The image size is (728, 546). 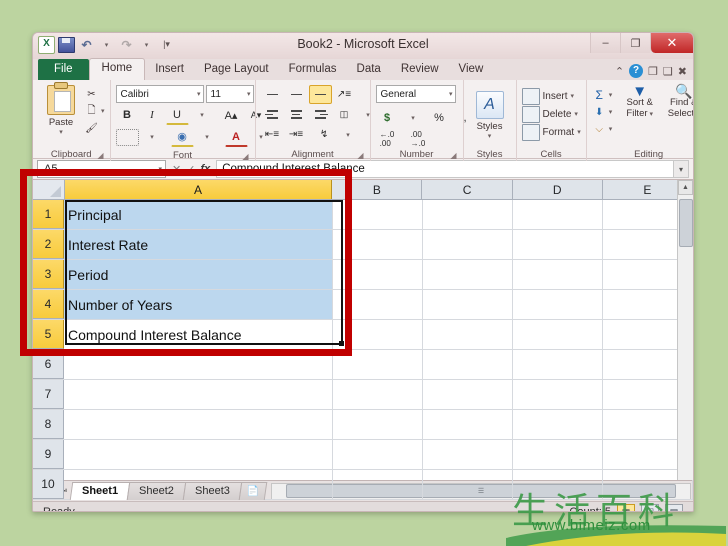 I want to click on column-headers: A B C D E, so click(x=363, y=190).